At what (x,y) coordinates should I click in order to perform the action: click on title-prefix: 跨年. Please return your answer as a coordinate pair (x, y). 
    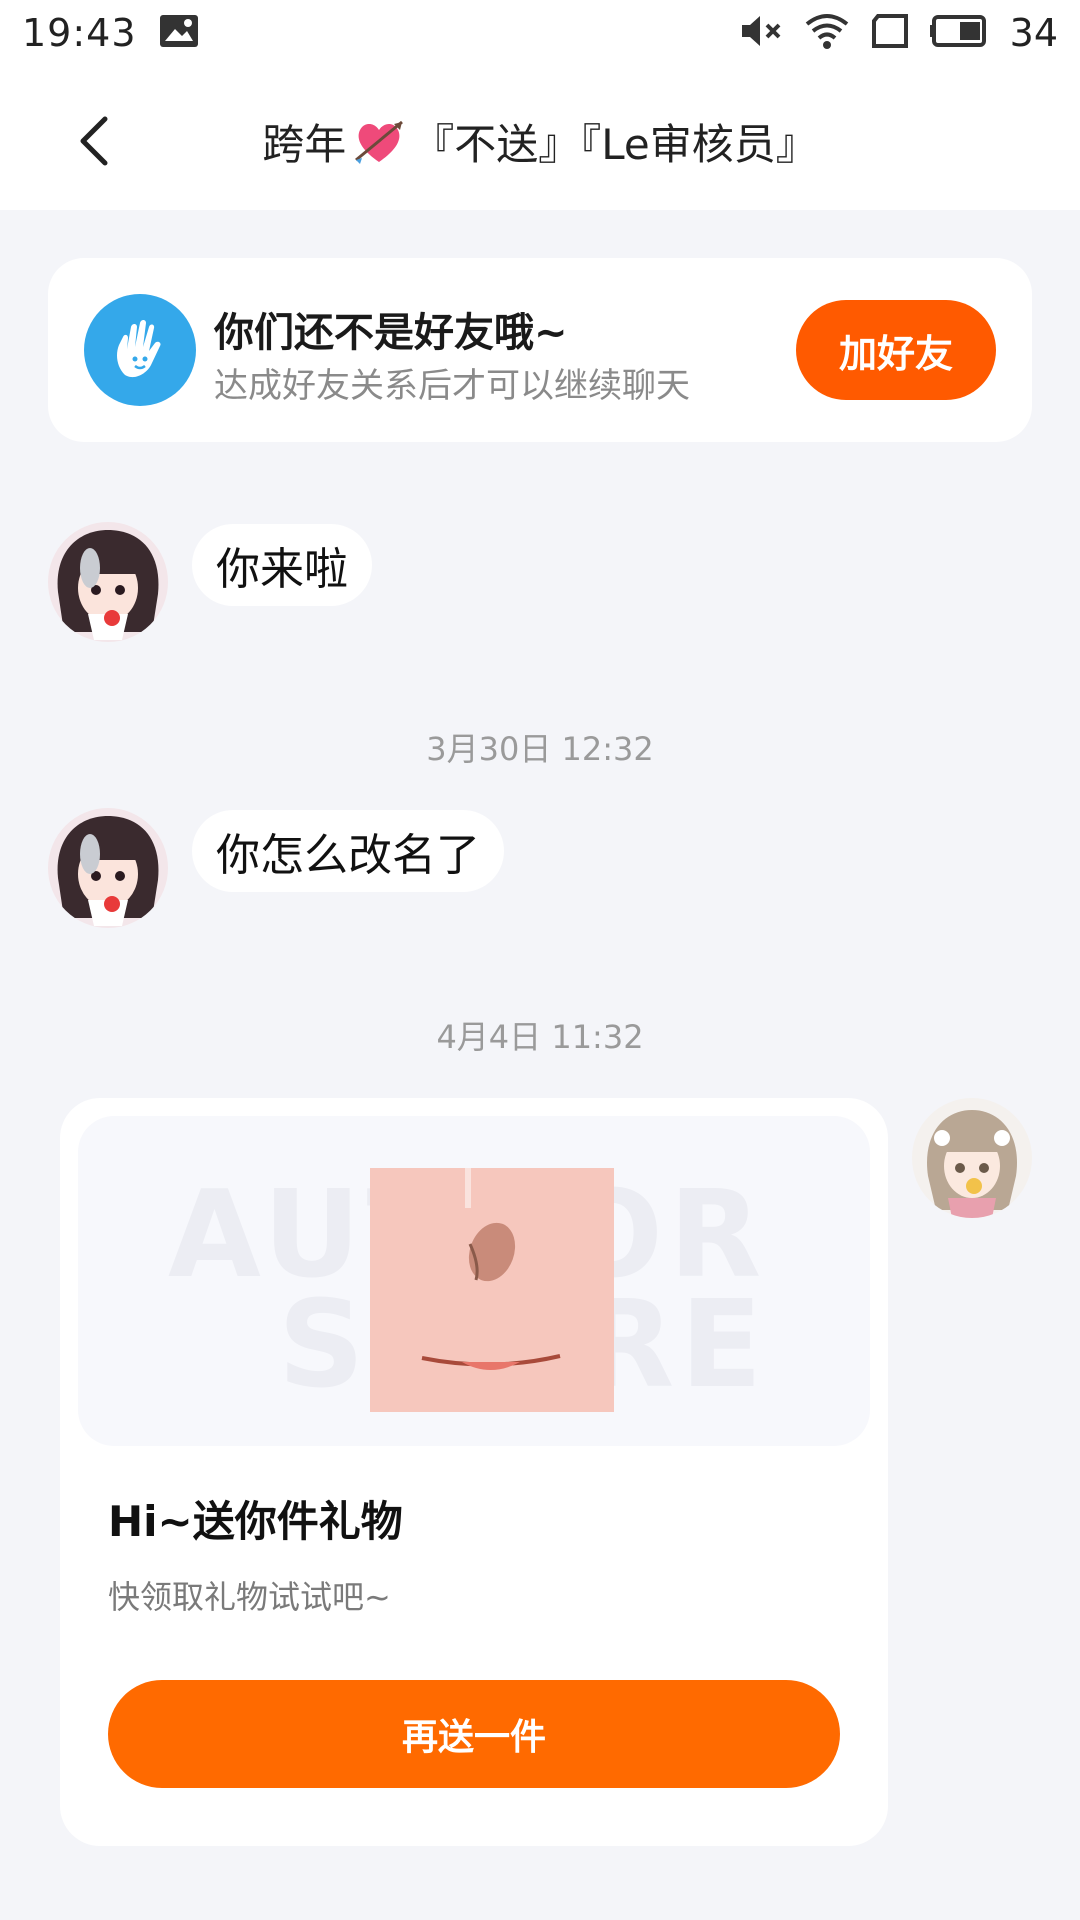
    Looking at the image, I should click on (304, 144).